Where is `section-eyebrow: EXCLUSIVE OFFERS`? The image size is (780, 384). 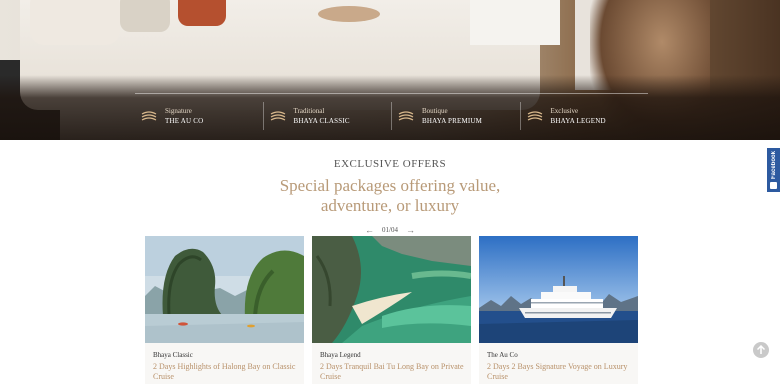 section-eyebrow: EXCLUSIVE OFFERS is located at coordinates (390, 164).